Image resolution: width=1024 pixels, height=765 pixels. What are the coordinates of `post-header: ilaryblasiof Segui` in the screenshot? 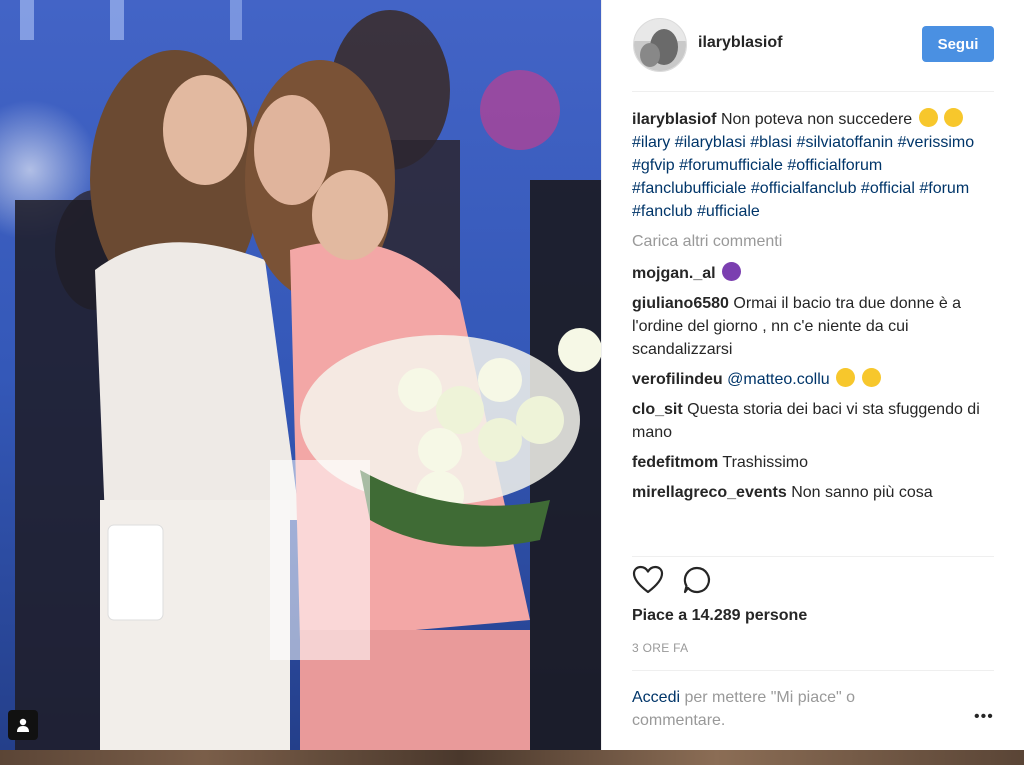 It's located at (813, 45).